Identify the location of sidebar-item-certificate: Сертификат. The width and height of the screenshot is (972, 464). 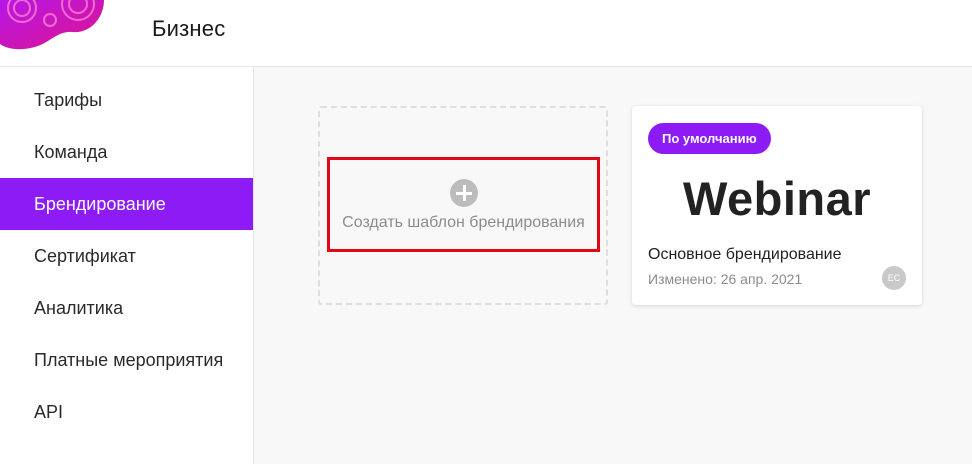
(126, 256).